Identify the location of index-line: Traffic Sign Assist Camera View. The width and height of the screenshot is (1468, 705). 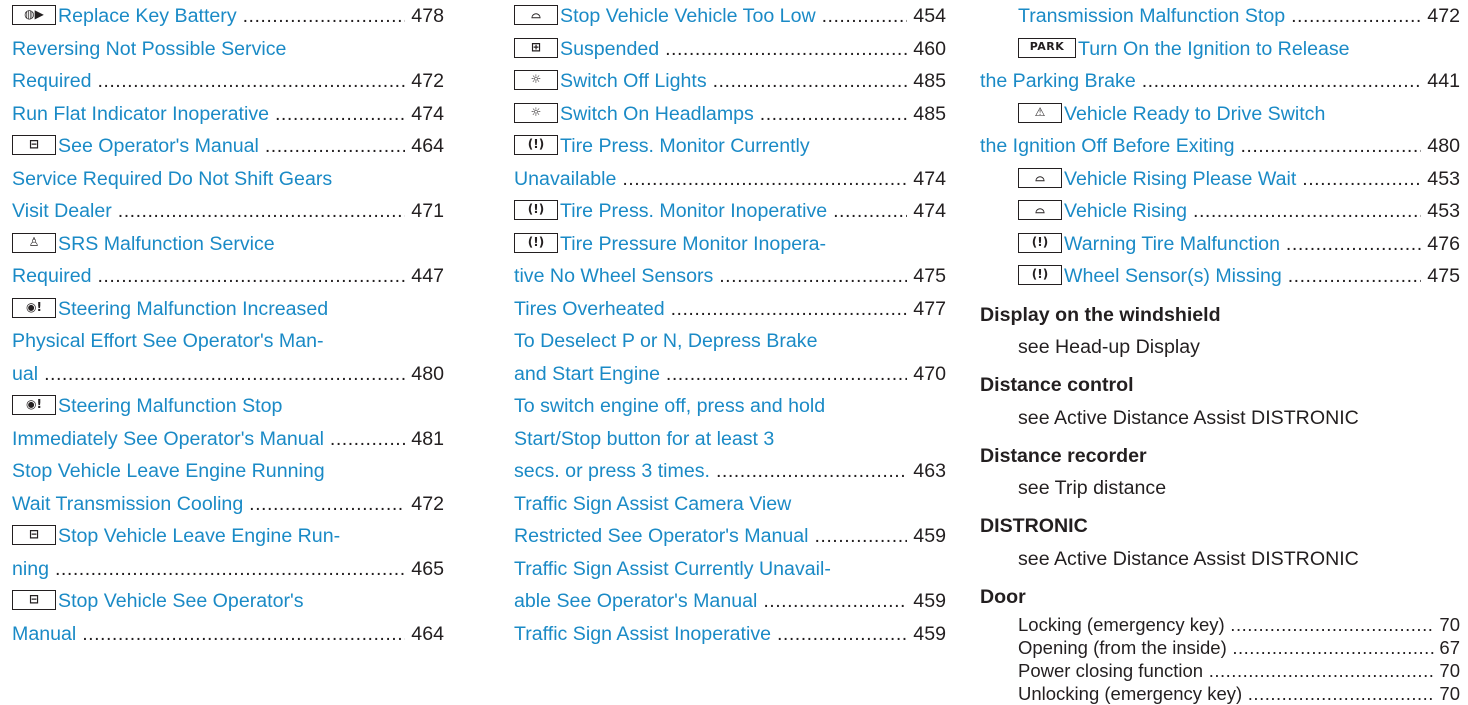
(730, 504).